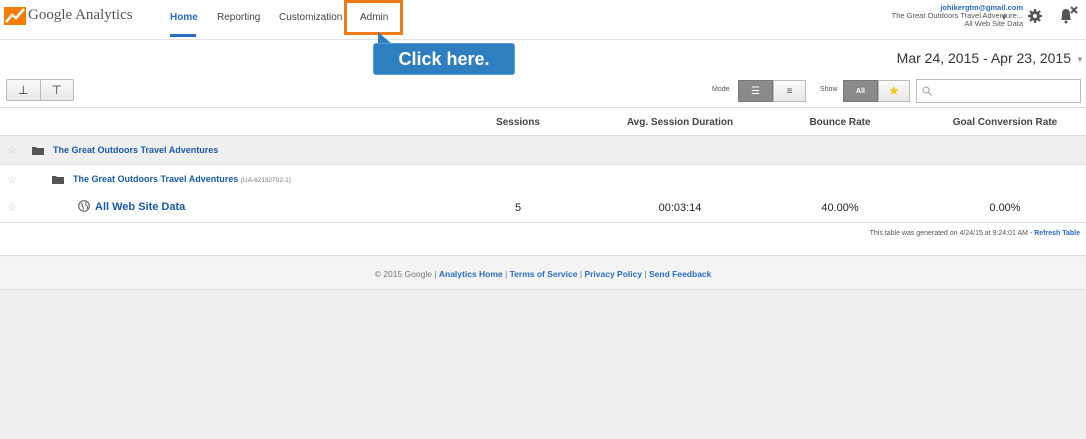 This screenshot has height=439, width=1086. I want to click on table-toolbar: ⊥ ⊤ Mode ☰ ≡ Show All ★, so click(543, 92).